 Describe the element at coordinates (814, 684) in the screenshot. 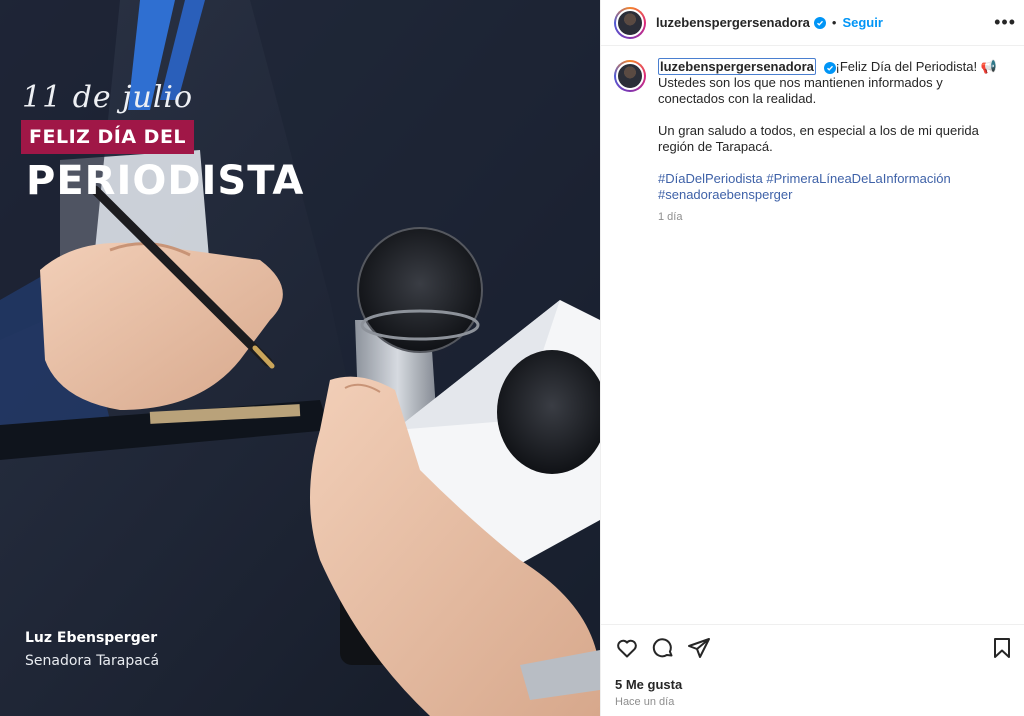

I see `likes-count: 5 Me gusta` at that location.